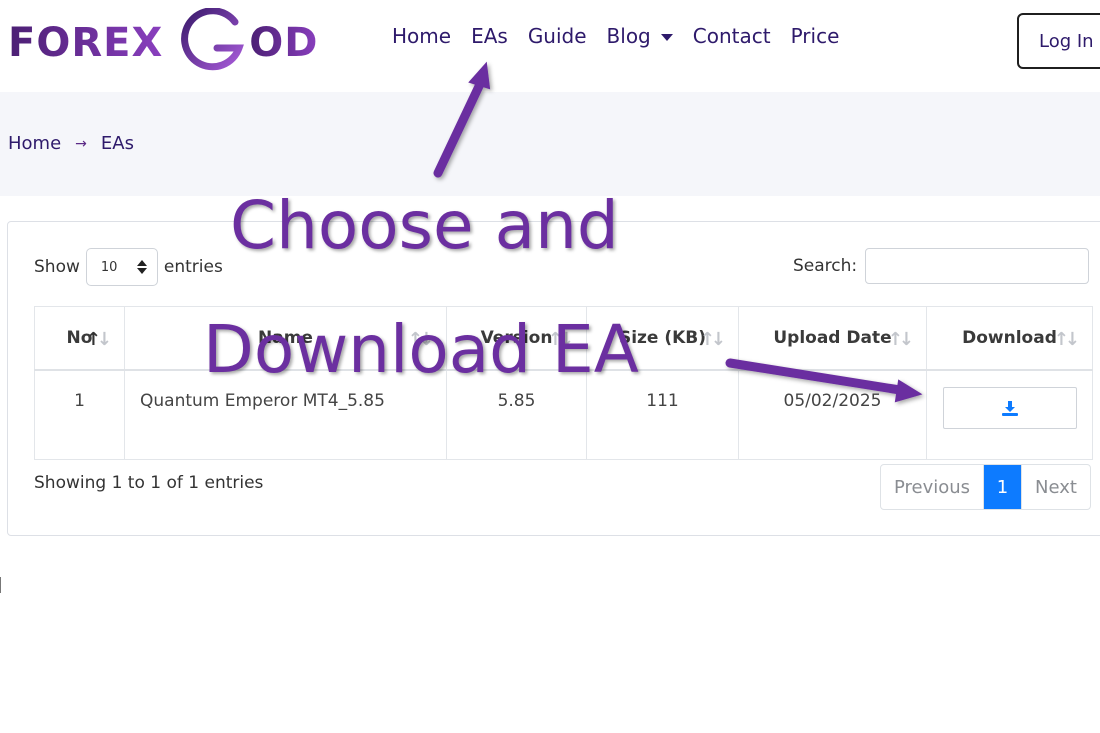 Image resolution: width=1100 pixels, height=733 pixels. What do you see at coordinates (86, 43) in the screenshot?
I see `brand-name-left: FOREX` at bounding box center [86, 43].